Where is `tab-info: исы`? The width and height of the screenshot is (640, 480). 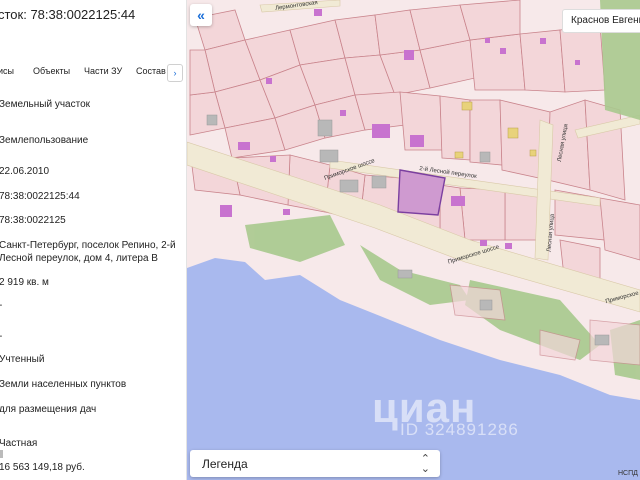 tab-info: исы is located at coordinates (7, 71).